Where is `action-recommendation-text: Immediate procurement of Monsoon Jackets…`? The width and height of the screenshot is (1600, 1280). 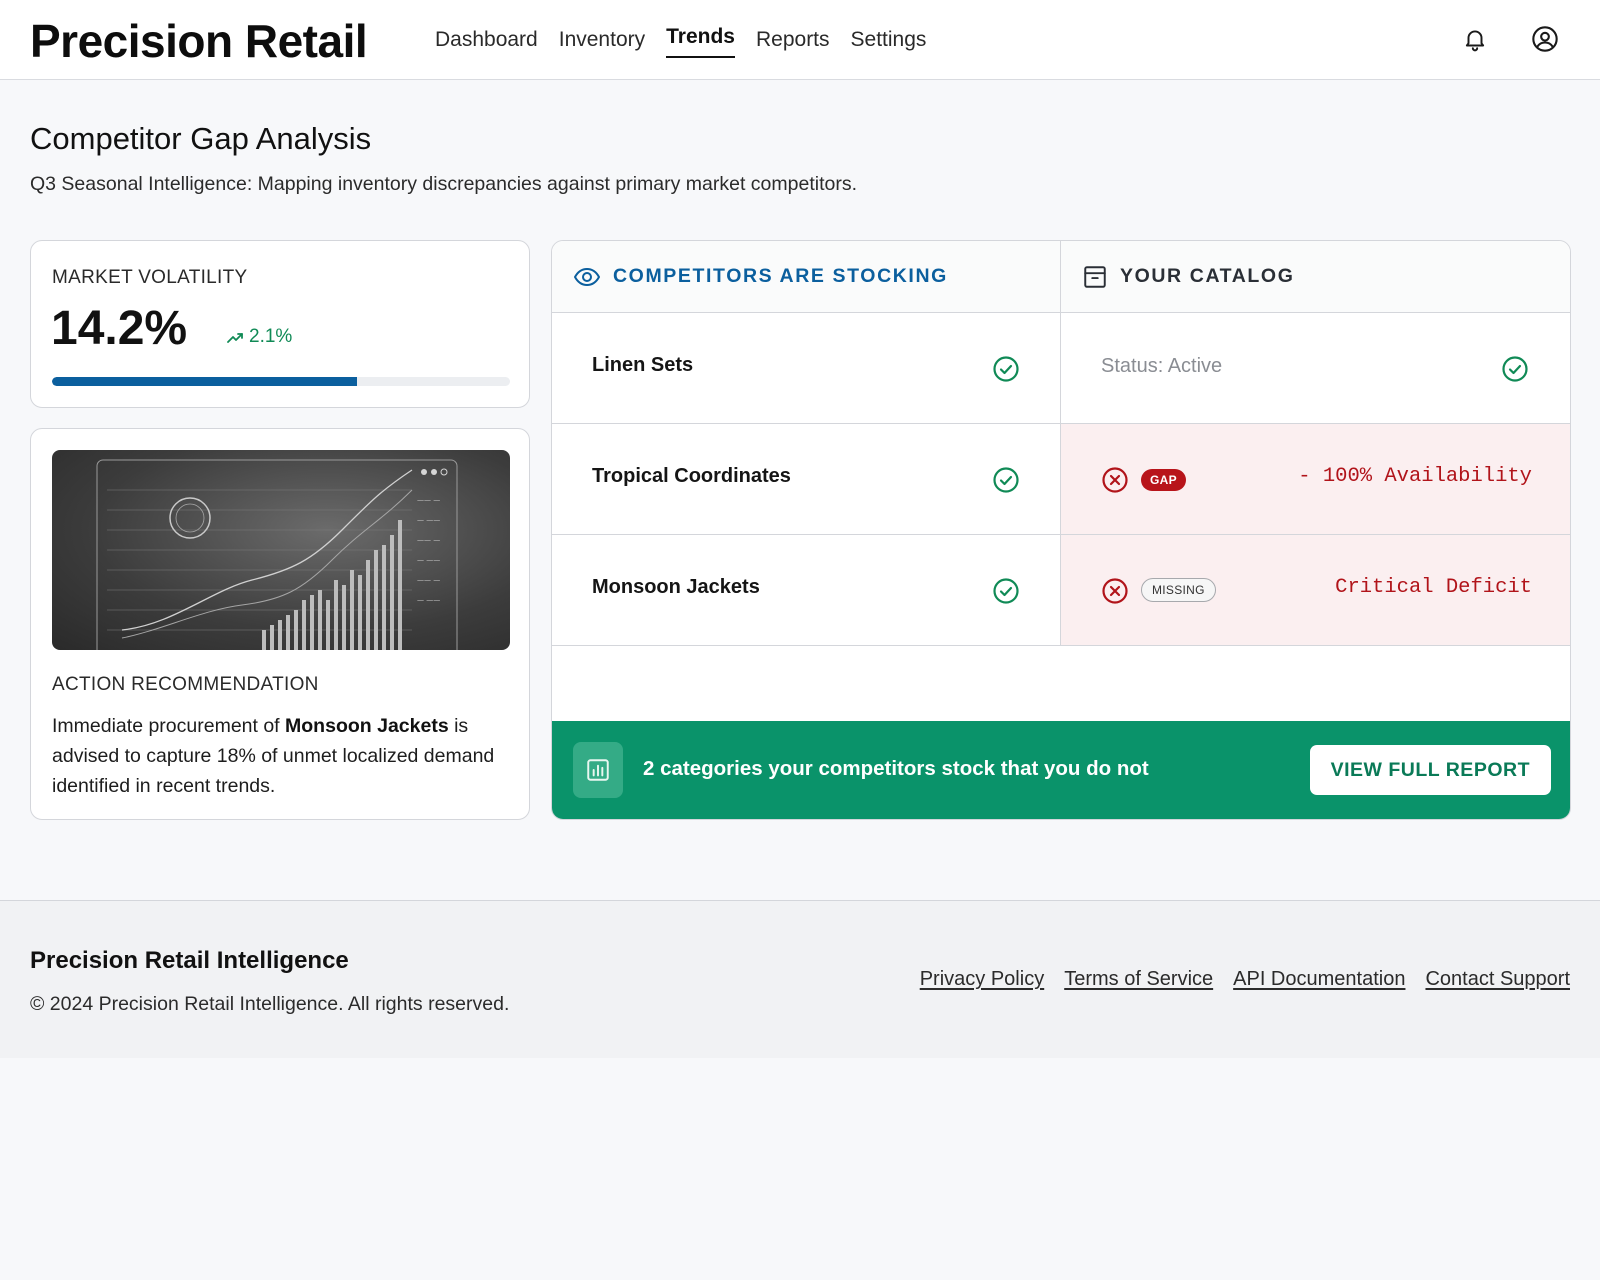 action-recommendation-text: Immediate procurement of Monsoon Jackets… is located at coordinates (283, 756).